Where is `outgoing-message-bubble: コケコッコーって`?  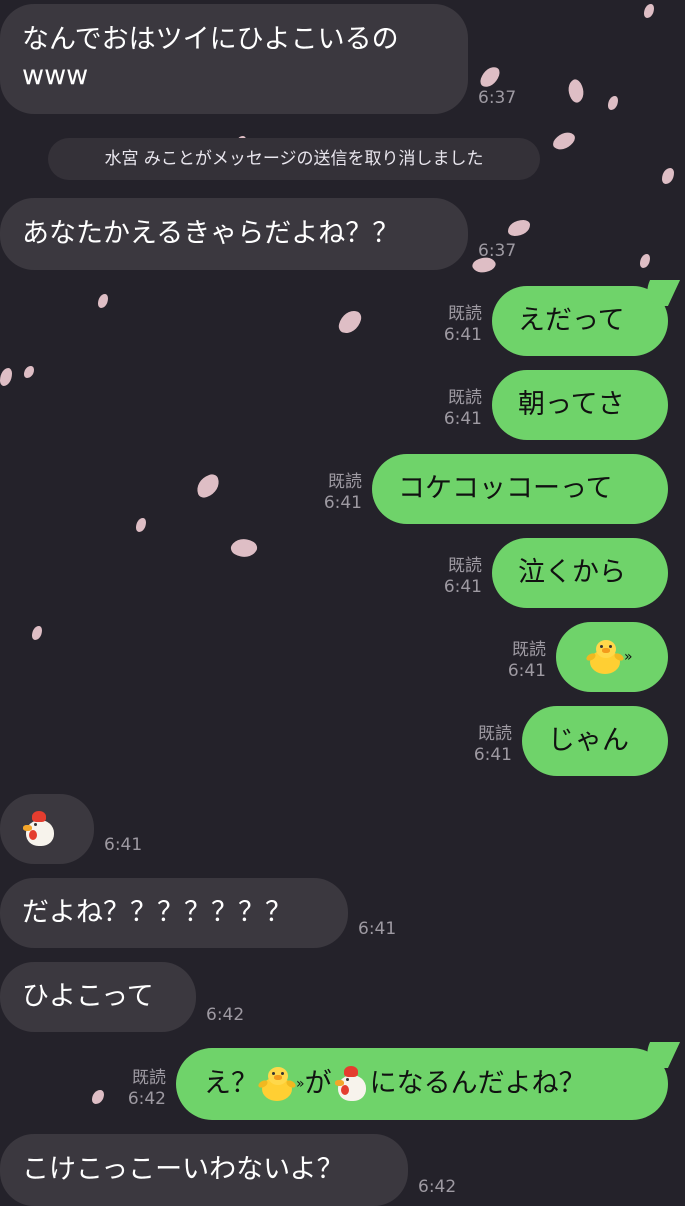 outgoing-message-bubble: コケコッコーって is located at coordinates (520, 489).